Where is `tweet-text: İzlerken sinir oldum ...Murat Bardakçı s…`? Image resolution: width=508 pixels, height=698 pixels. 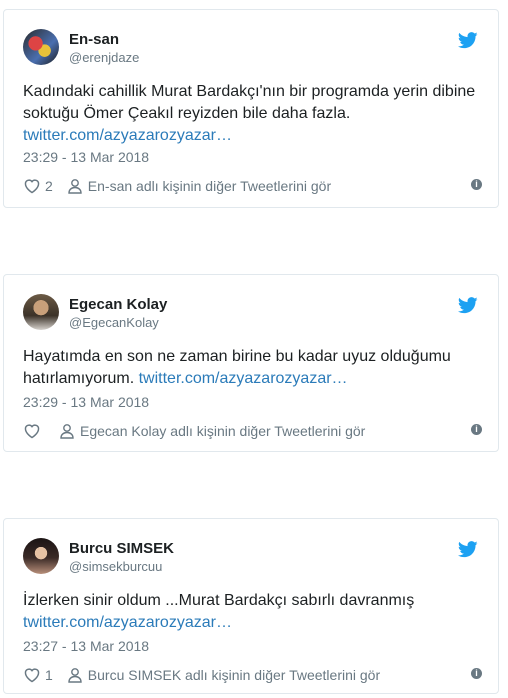
tweet-text: İzlerken sinir oldum ...Murat Bardakçı s… is located at coordinates (252, 612).